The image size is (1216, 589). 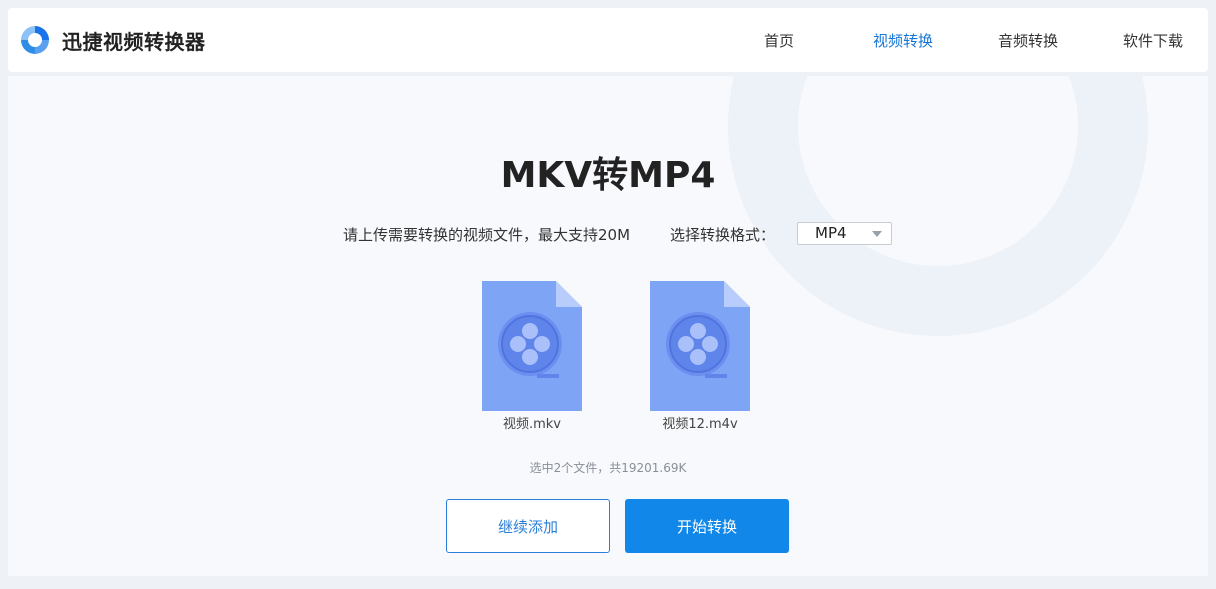 I want to click on top-header: 迅捷视频转换器 首页 视频转换 音频转换 软件下载, so click(x=608, y=40).